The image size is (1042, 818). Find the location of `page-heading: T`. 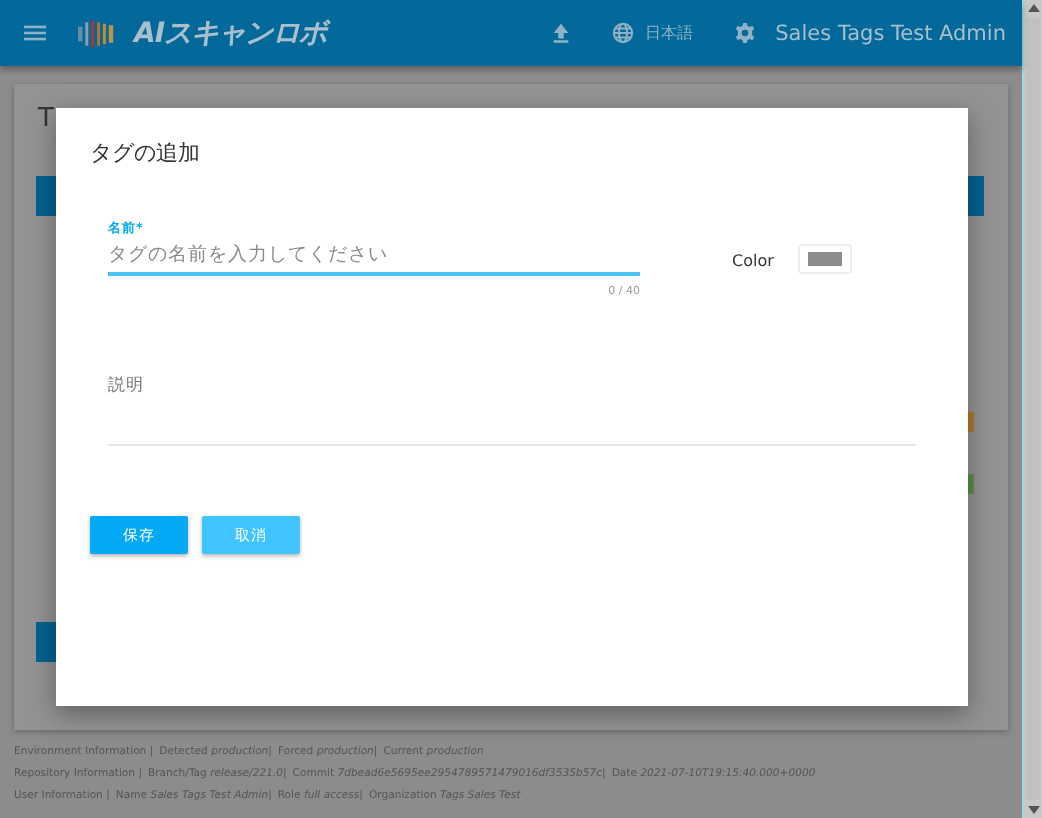

page-heading: T is located at coordinates (46, 119).